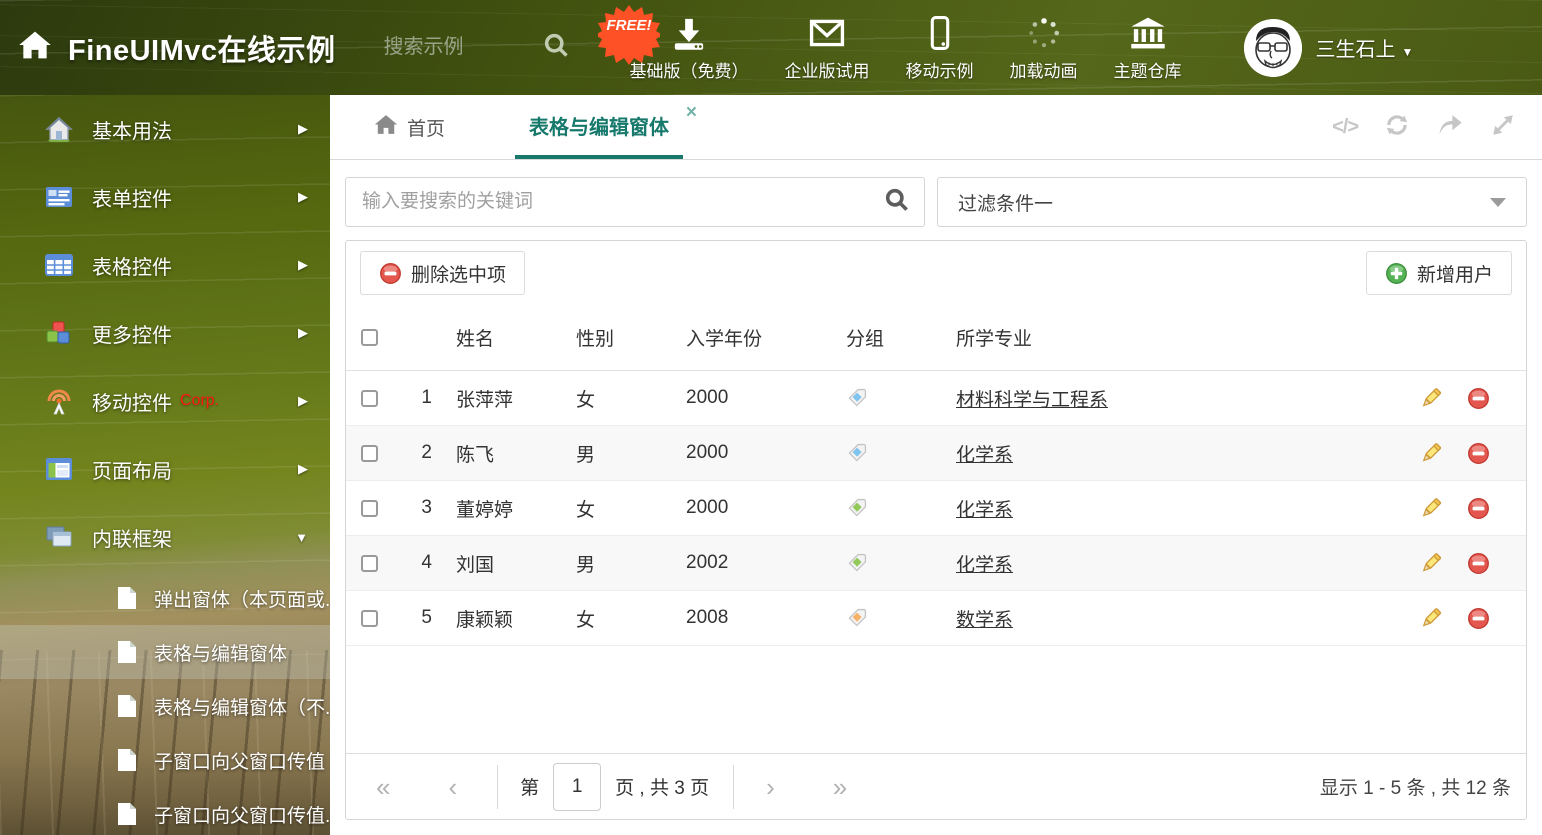 This screenshot has width=1542, height=835. What do you see at coordinates (628, 25) in the screenshot?
I see `free-badge-text: FREE!` at bounding box center [628, 25].